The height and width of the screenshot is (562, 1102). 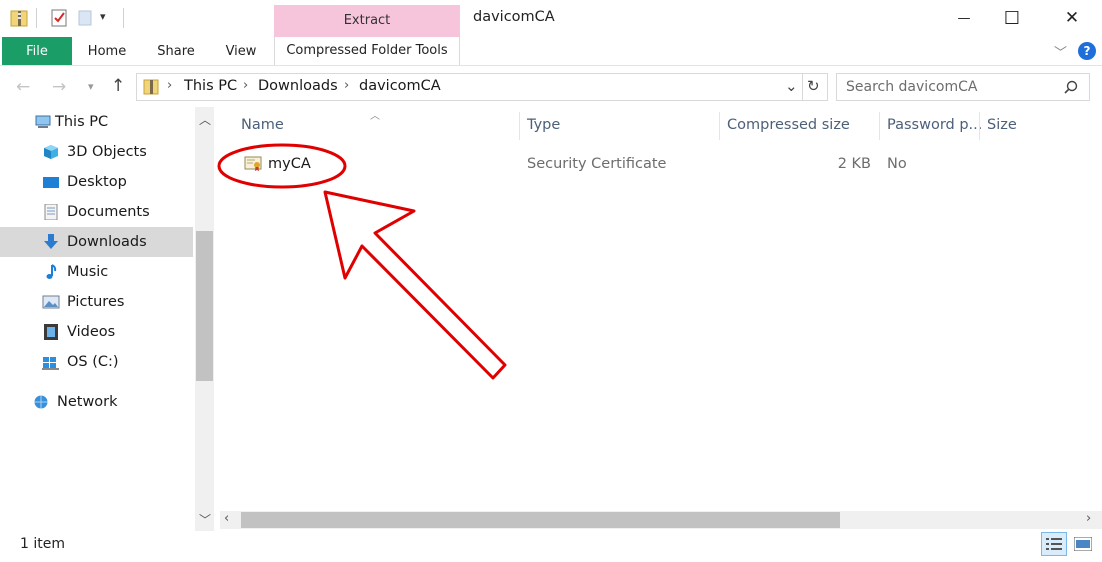 I want to click on help-button: ?, so click(x=1087, y=51).